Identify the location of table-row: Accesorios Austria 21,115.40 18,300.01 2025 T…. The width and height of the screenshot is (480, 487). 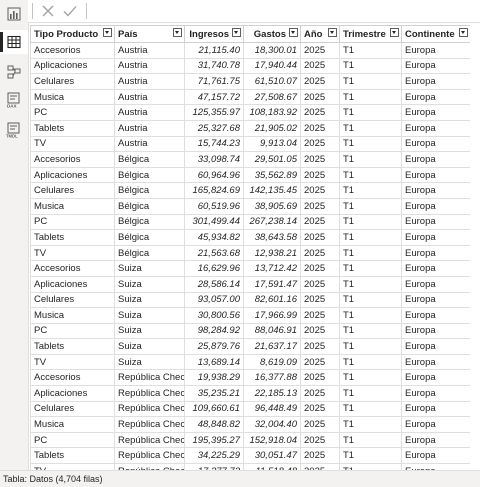
(250, 50).